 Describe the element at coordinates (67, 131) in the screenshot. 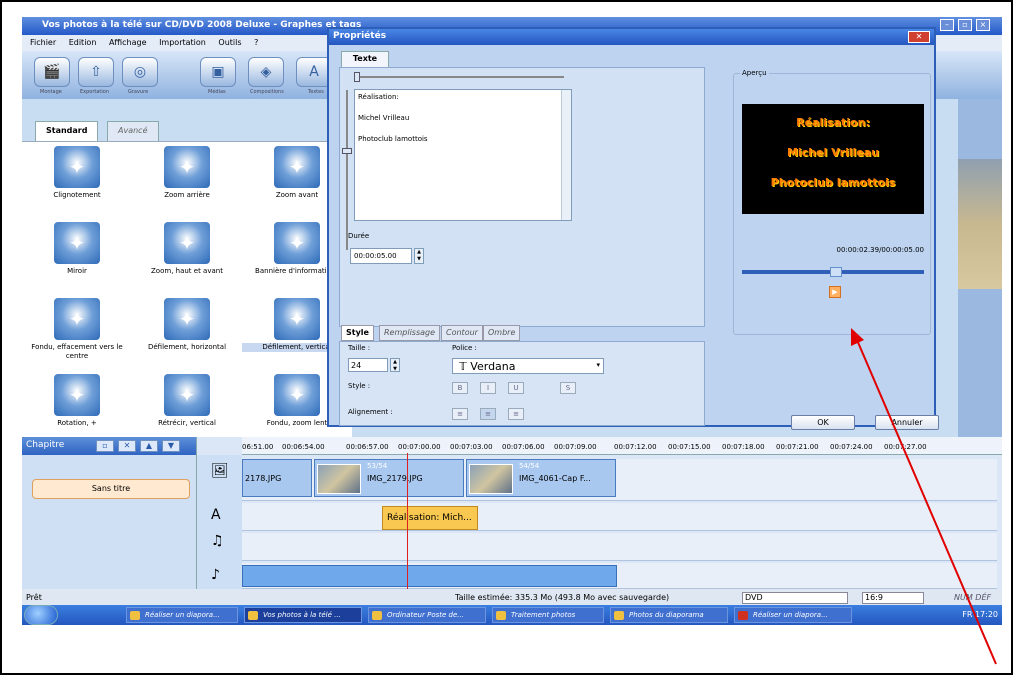

I see `tab-standard: Standard` at that location.